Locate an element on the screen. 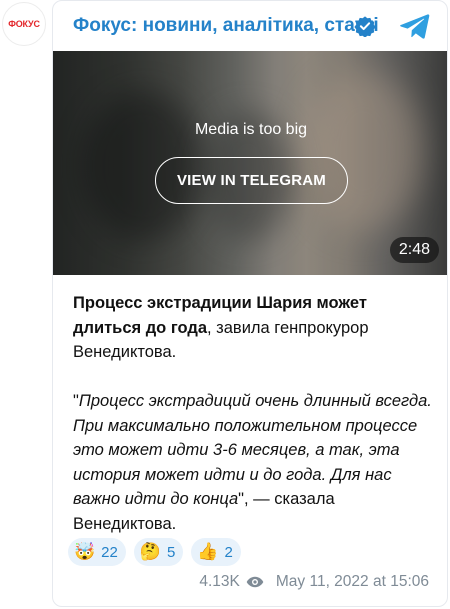 Image resolution: width=450 pixels, height=609 pixels. telegram-icon is located at coordinates (415, 26).